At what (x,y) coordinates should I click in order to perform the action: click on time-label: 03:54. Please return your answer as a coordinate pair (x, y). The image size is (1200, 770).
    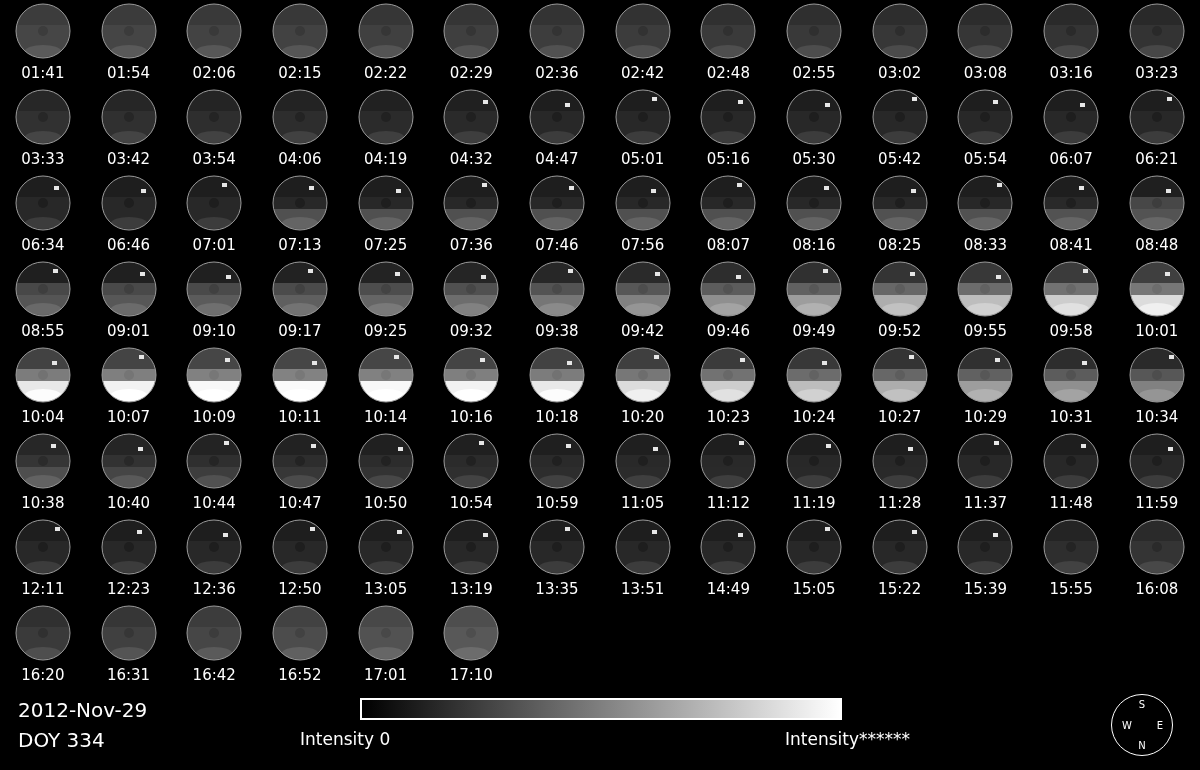
    Looking at the image, I should click on (214, 159).